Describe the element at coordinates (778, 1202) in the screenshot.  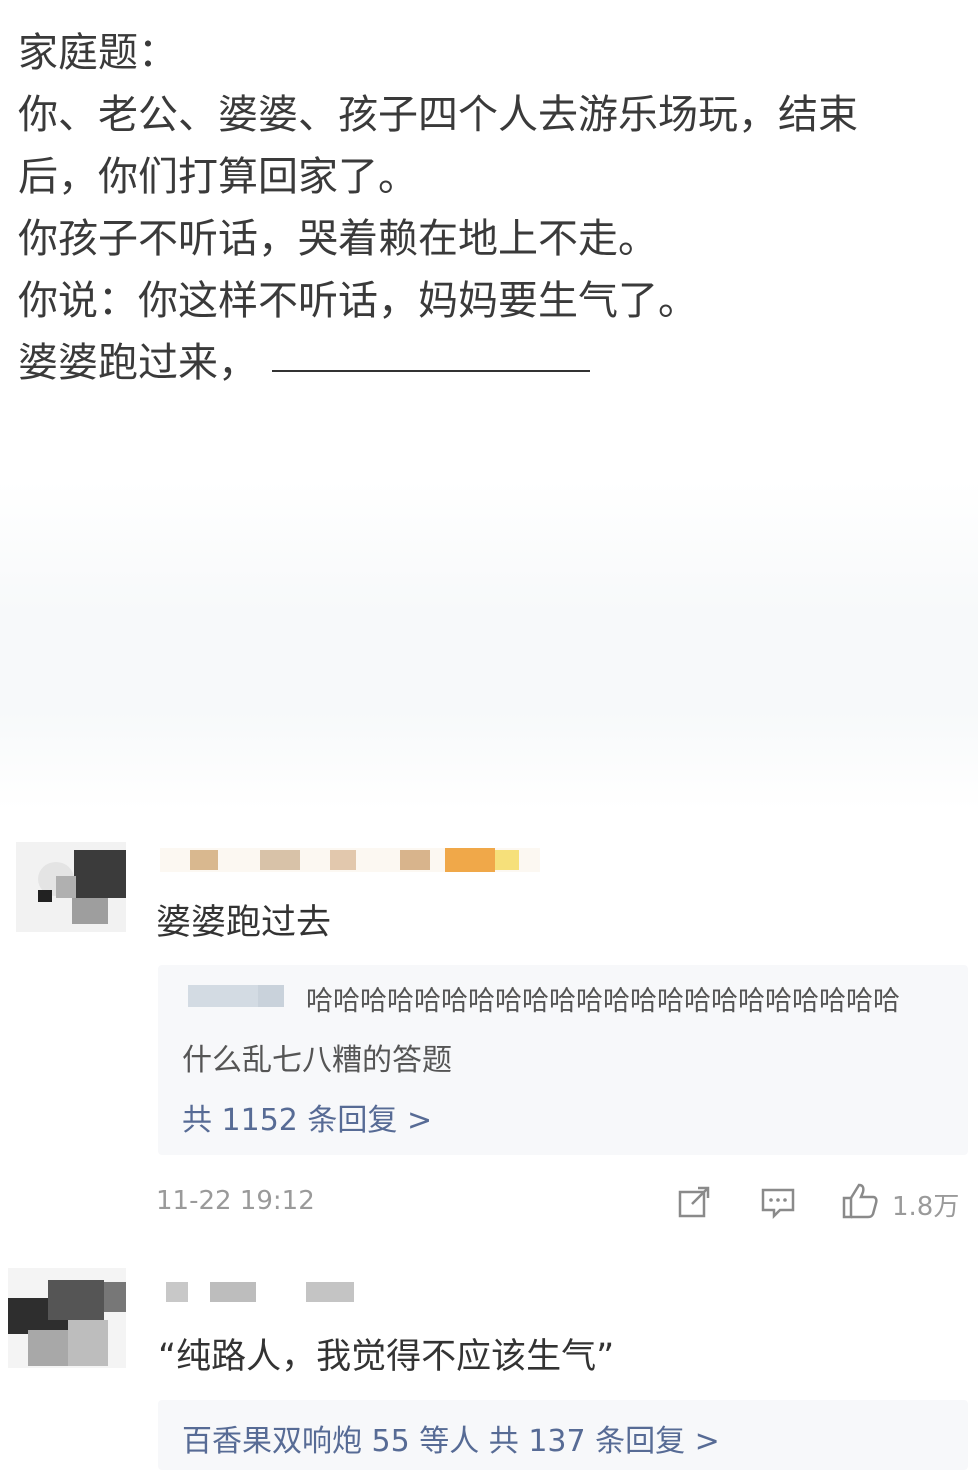
I see `comment-icon` at that location.